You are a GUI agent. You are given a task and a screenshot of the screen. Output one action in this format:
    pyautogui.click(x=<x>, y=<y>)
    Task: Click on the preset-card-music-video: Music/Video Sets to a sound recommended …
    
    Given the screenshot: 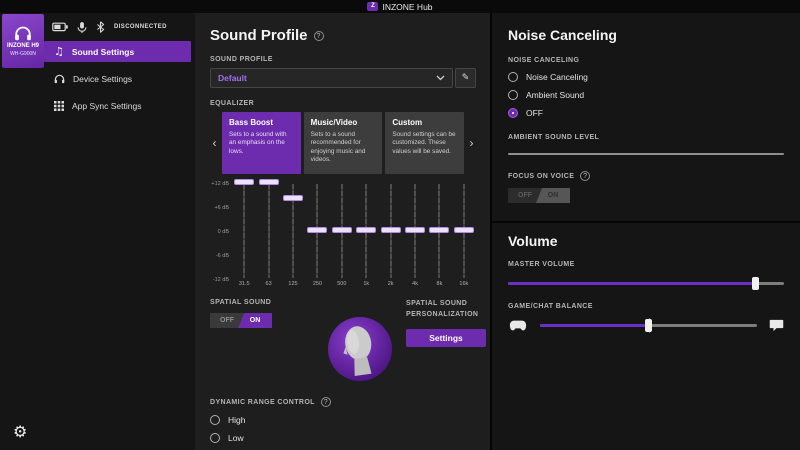 What is the action you would take?
    pyautogui.click(x=343, y=143)
    